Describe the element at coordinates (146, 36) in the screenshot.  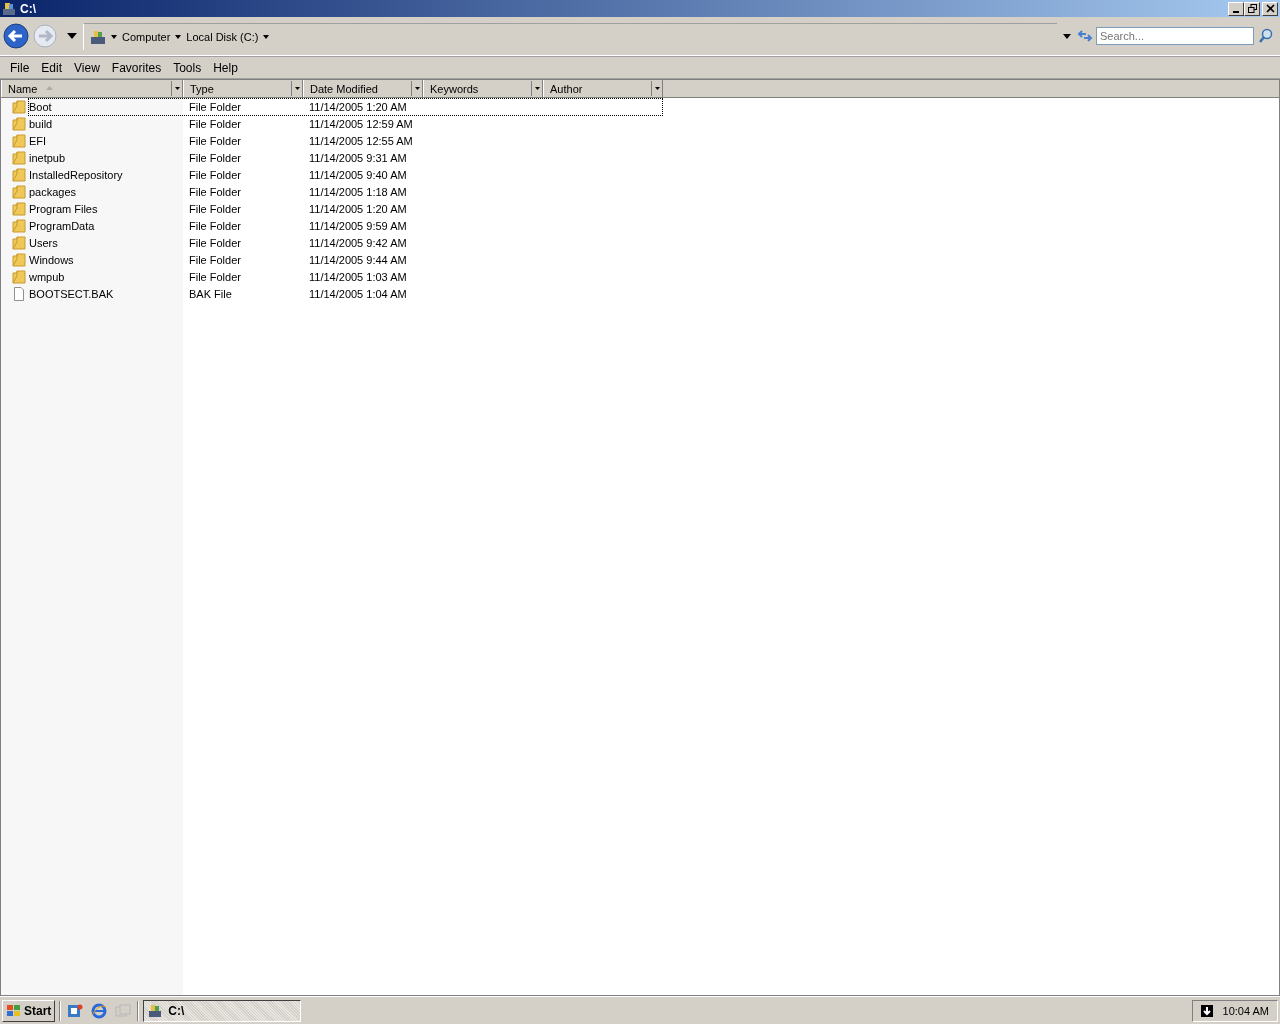
I see `breadcrumb: Computer` at that location.